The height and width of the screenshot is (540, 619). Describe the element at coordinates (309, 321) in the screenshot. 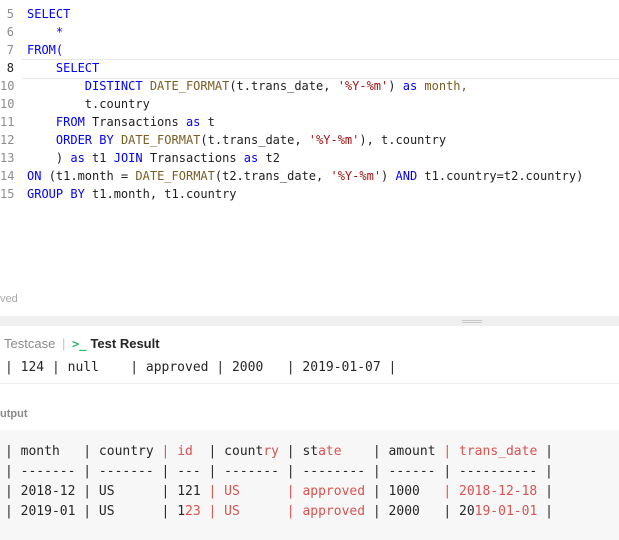

I see `panel-splitter` at that location.